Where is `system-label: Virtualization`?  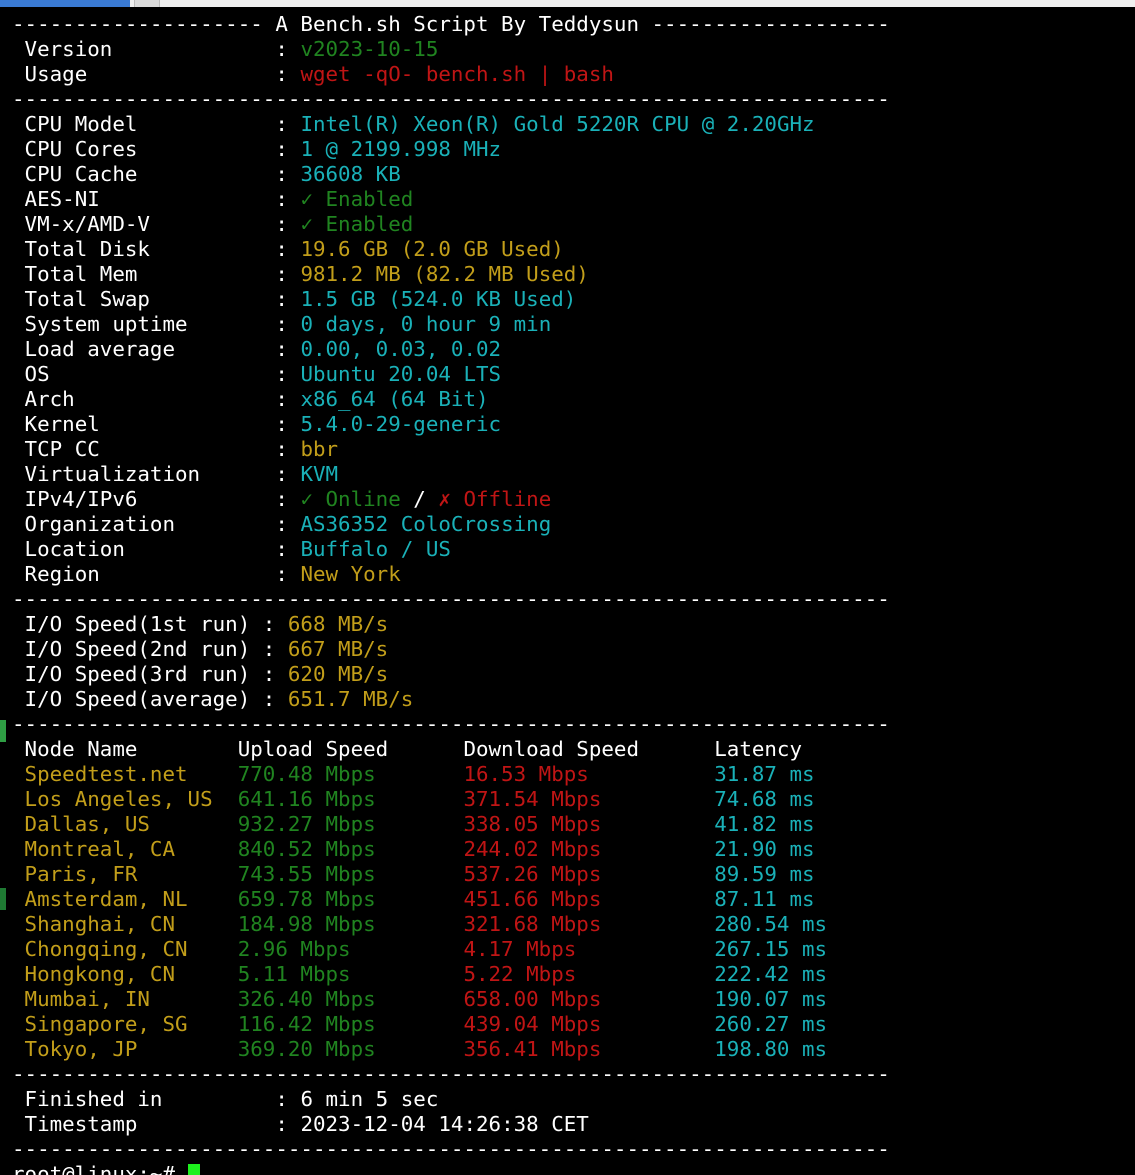 system-label: Virtualization is located at coordinates (144, 474).